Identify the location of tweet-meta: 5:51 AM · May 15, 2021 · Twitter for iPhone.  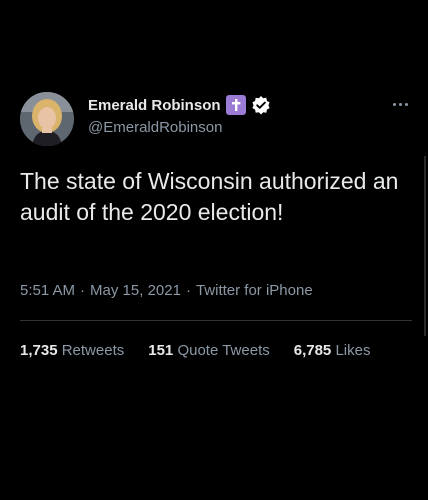
(166, 290).